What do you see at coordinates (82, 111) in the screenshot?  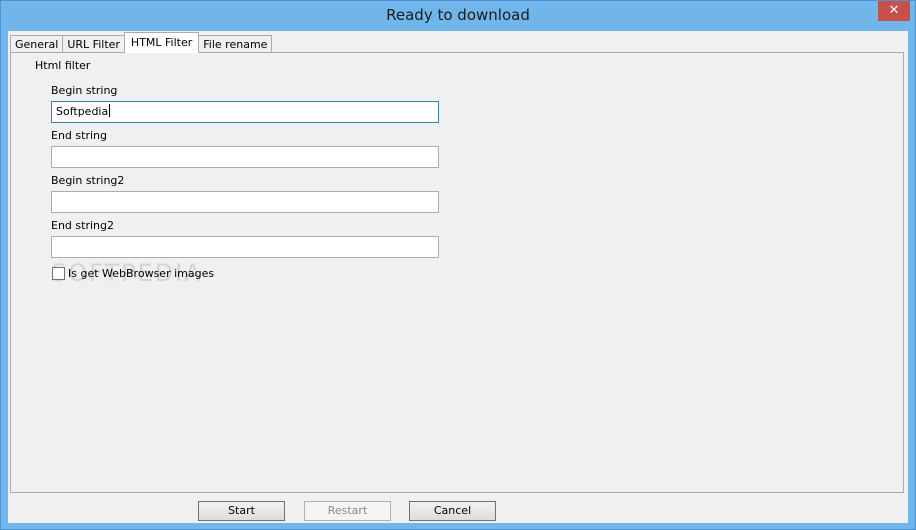 I see `begin-string-value: Softpedia` at bounding box center [82, 111].